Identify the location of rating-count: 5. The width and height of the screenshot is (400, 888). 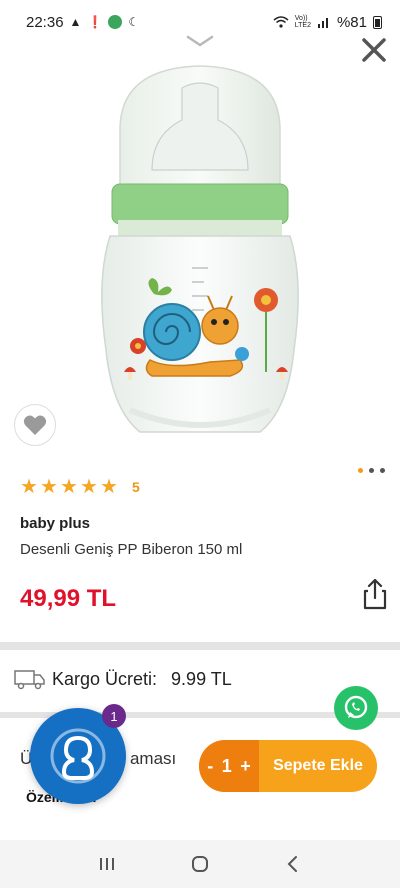
(136, 487).